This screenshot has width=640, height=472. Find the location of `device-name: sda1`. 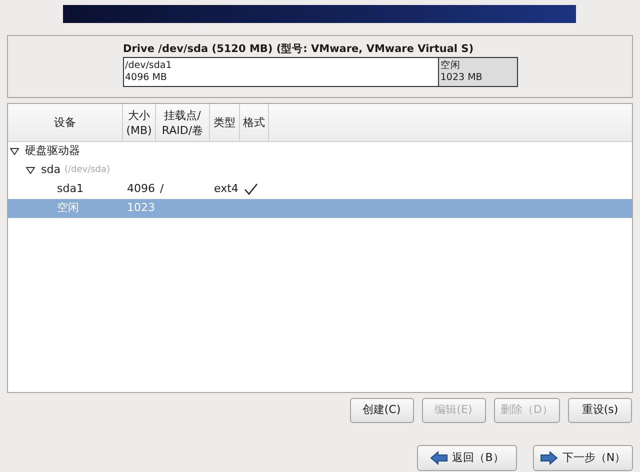

device-name: sda1 is located at coordinates (70, 189).